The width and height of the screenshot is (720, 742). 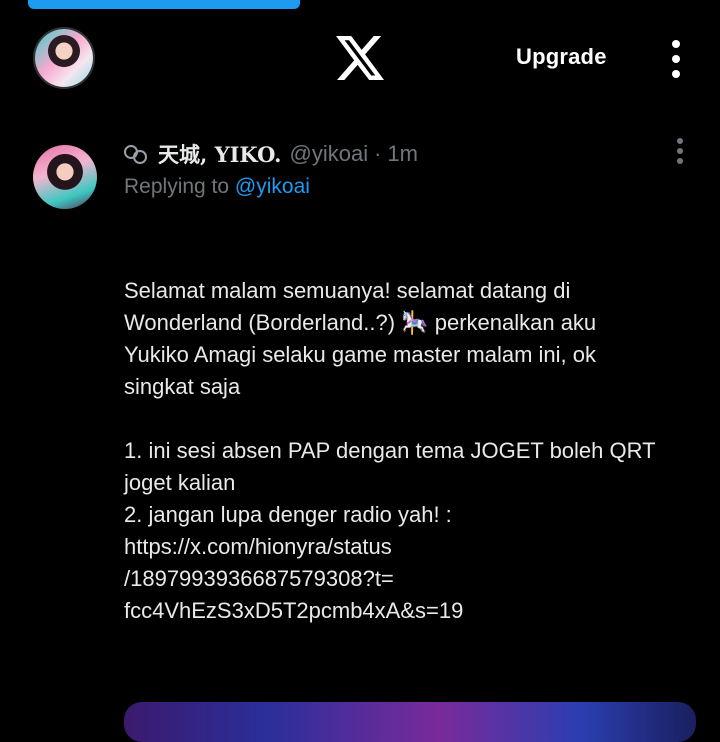 I want to click on replying-to-link: @yikoai, so click(x=272, y=186).